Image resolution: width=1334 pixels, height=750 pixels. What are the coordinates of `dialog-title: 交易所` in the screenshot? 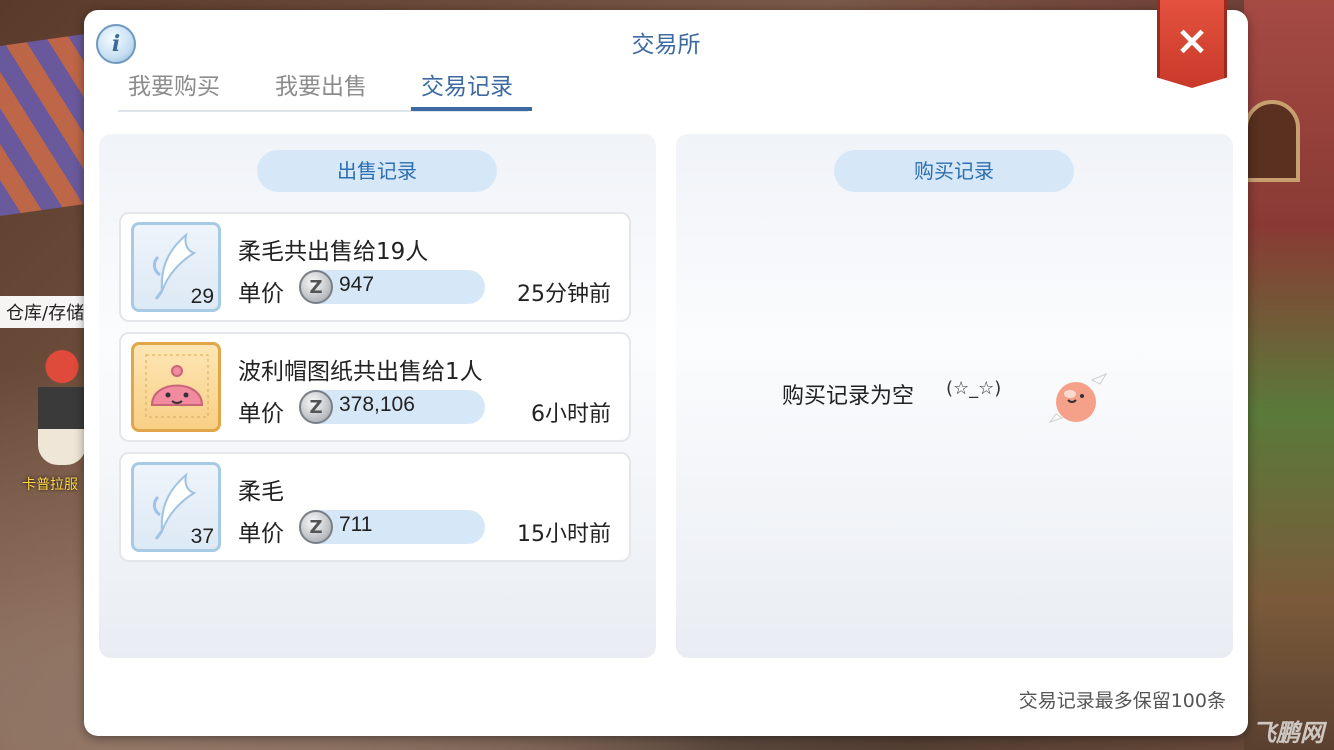 It's located at (666, 45).